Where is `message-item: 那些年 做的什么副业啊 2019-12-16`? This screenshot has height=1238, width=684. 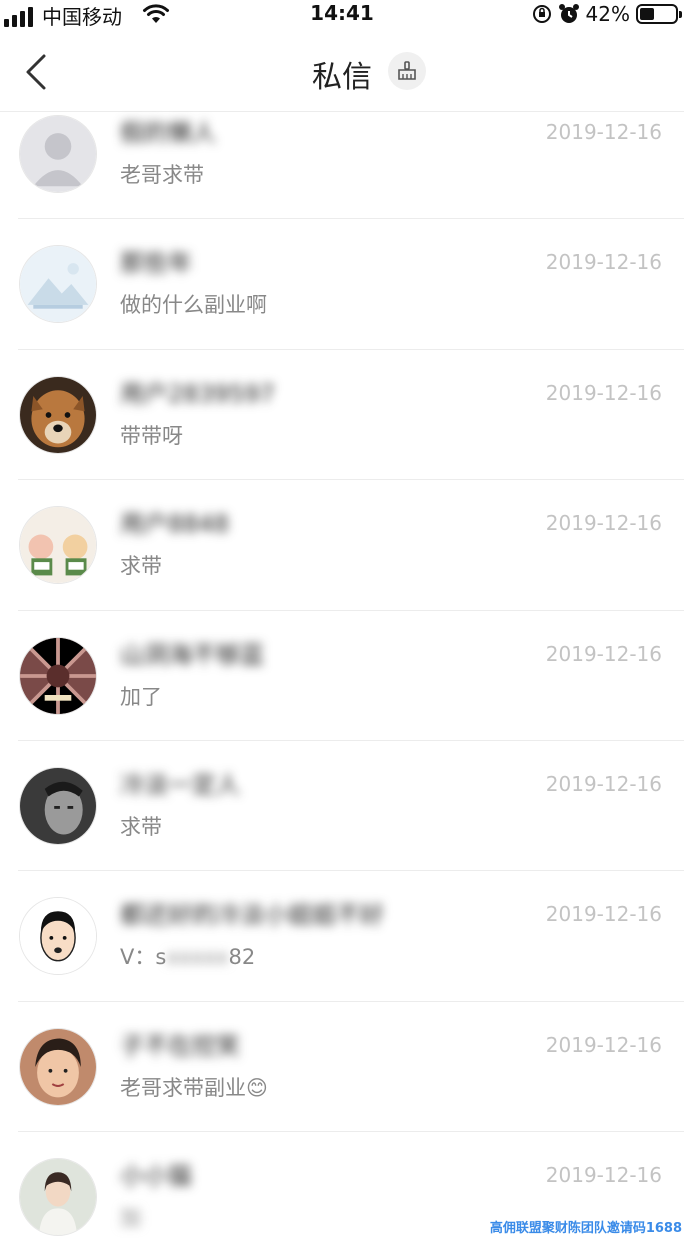
message-item: 那些年 做的什么副业啊 2019-12-16 is located at coordinates (342, 285).